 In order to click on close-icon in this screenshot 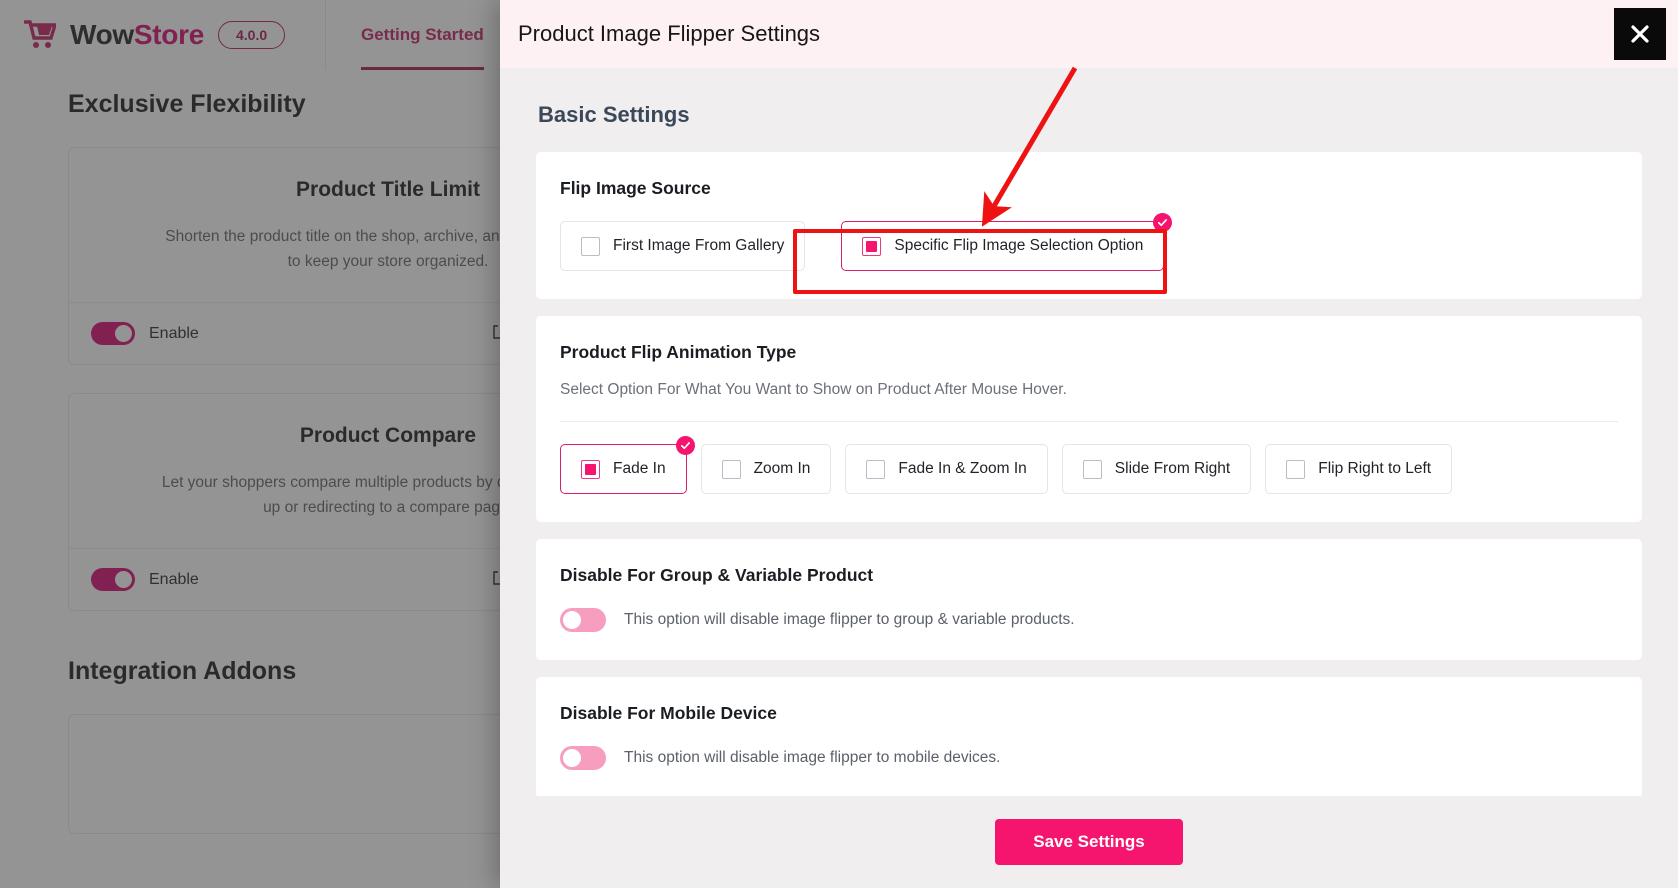, I will do `click(1640, 34)`.